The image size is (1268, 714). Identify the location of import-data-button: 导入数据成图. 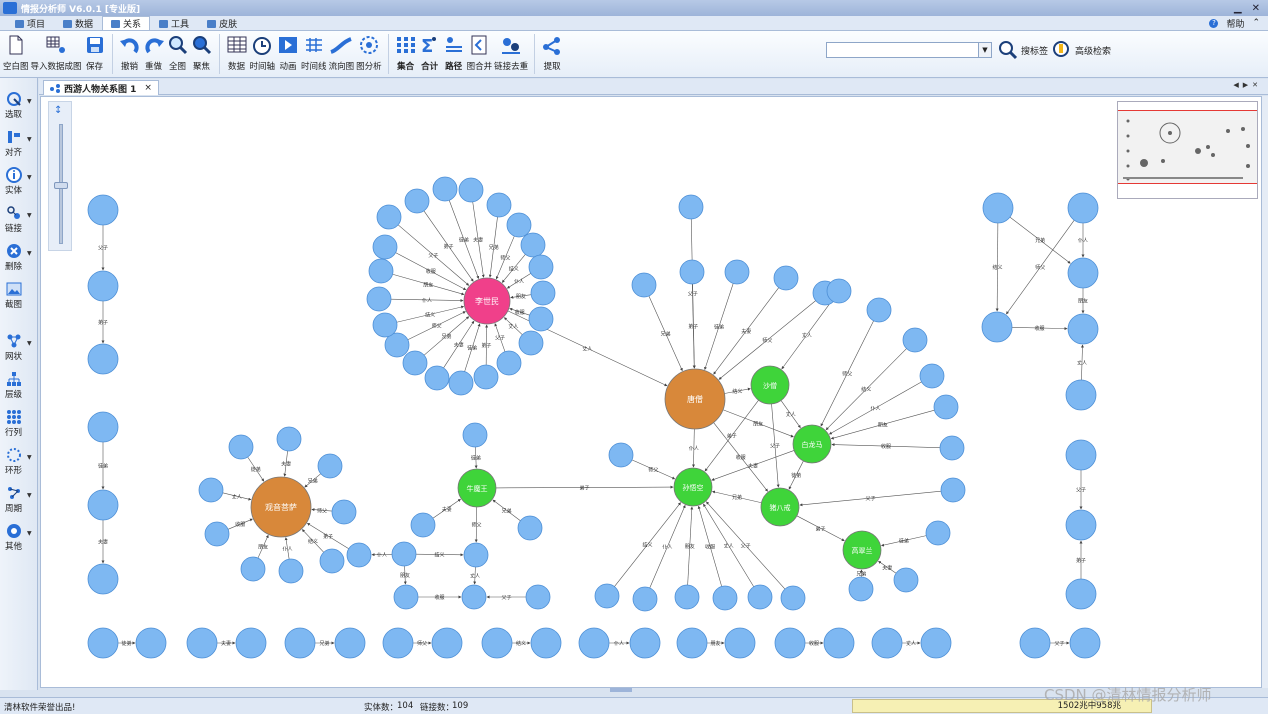
(56, 53).